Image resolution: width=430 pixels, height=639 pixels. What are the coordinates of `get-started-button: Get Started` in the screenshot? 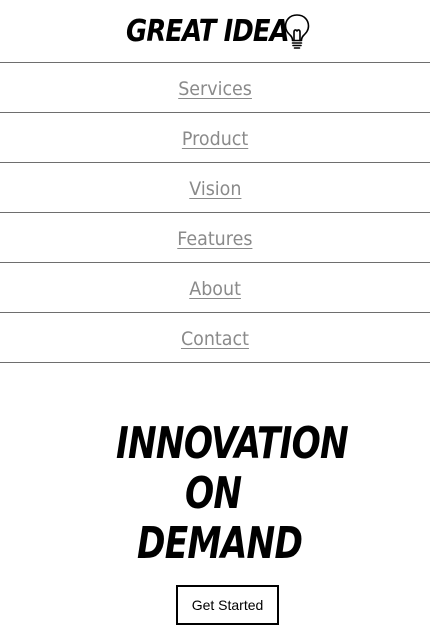 It's located at (227, 605).